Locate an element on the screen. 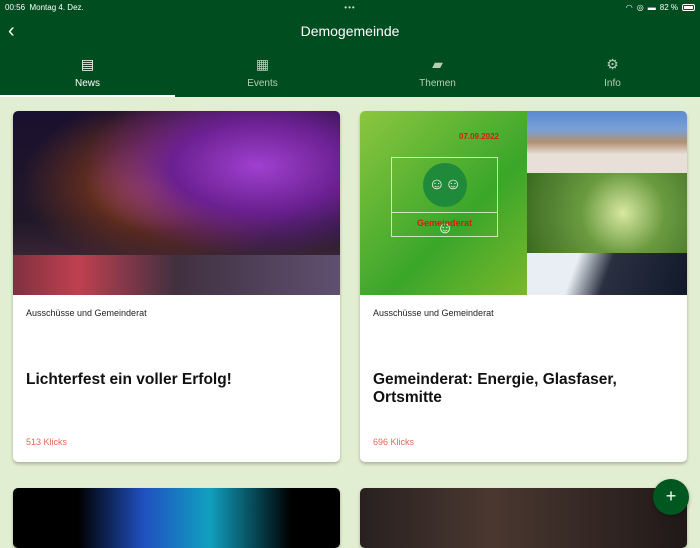 The image size is (700, 548). calendar-icon: ▦ is located at coordinates (262, 64).